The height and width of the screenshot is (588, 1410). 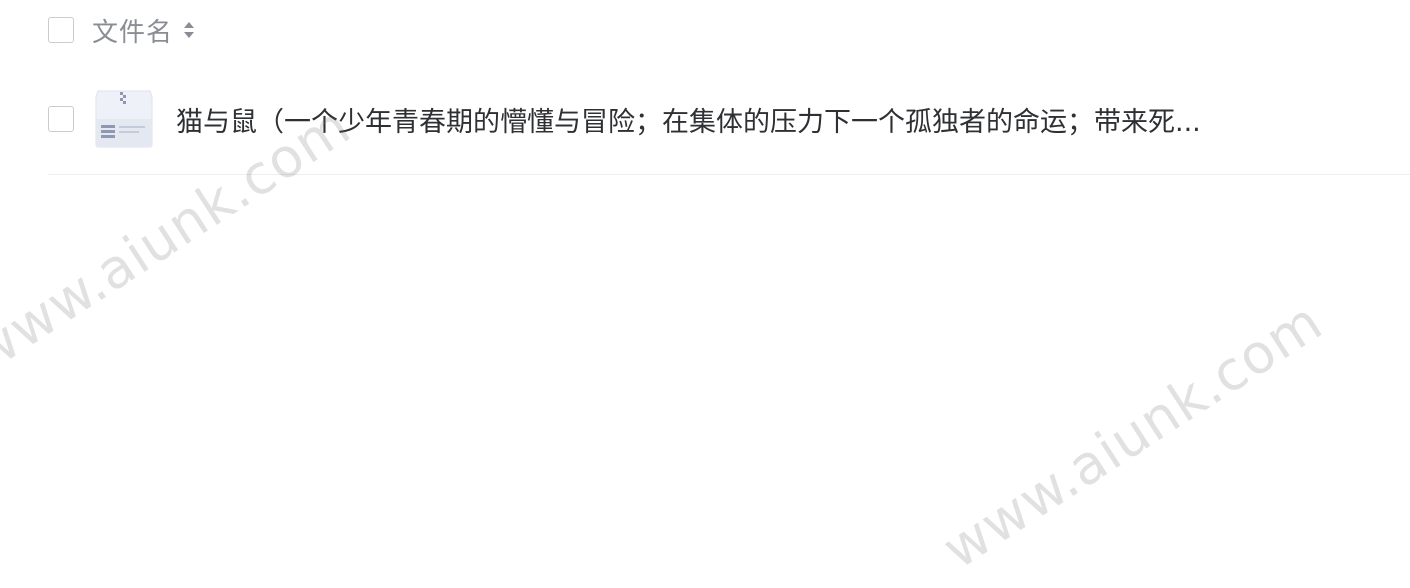 I want to click on watermark-text: www.aiunk.com, so click(x=1132, y=435).